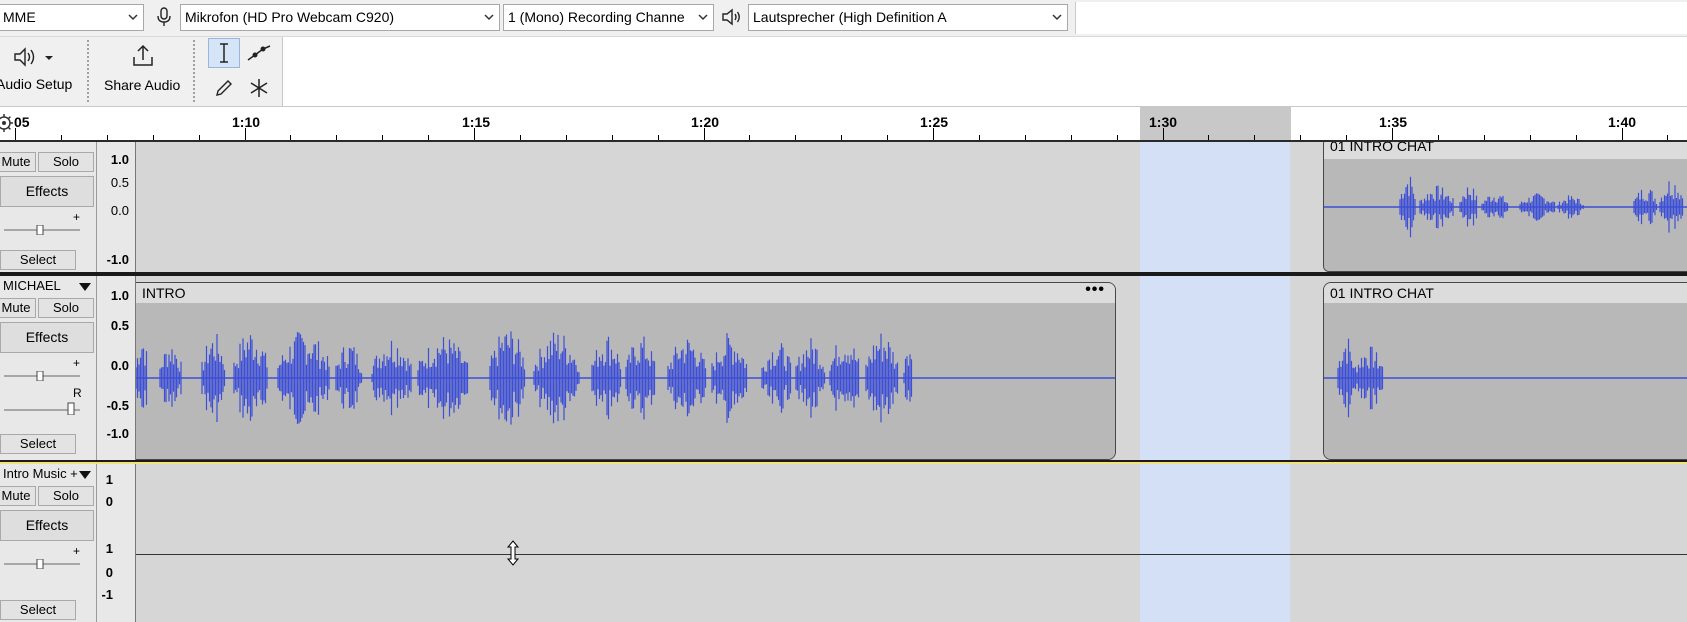  I want to click on ruler-tick-label: 1:25, so click(934, 122).